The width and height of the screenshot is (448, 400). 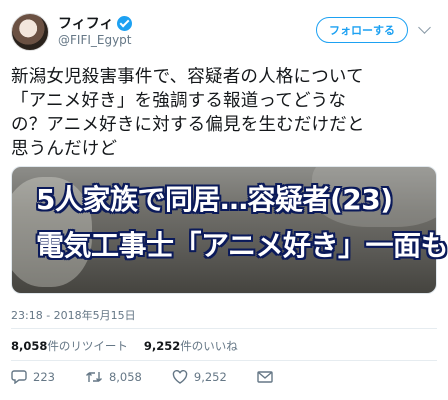 I want to click on envelope-icon, so click(x=265, y=377).